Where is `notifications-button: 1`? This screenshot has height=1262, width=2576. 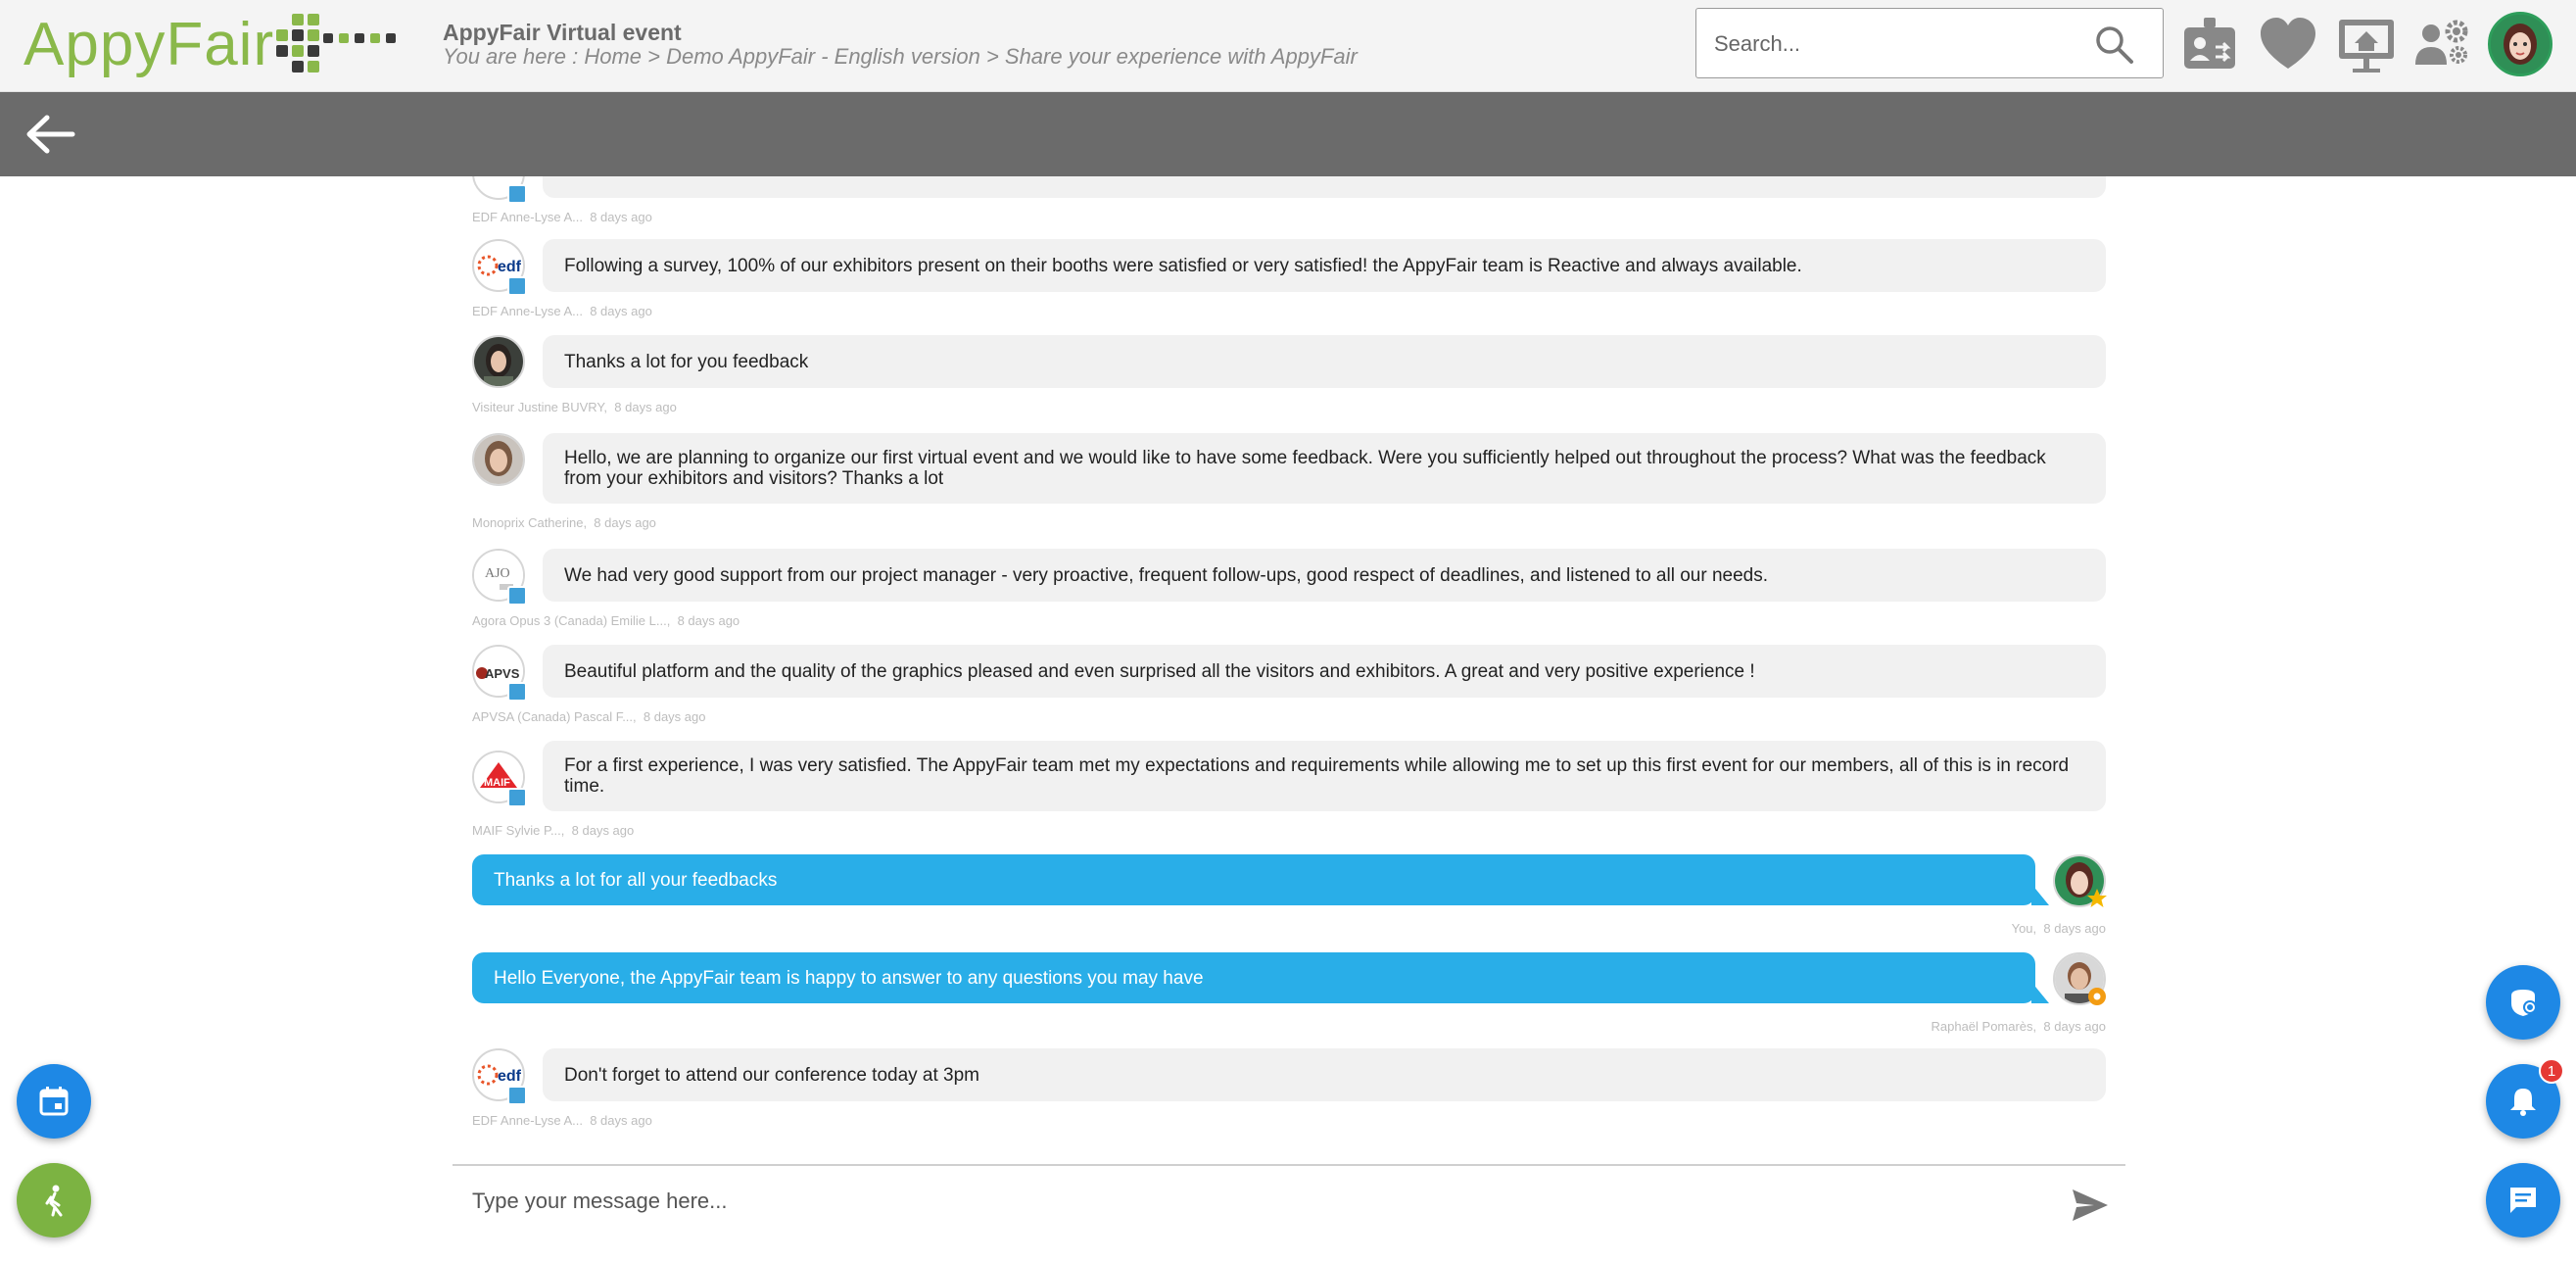
notifications-button: 1 is located at coordinates (2525, 1099).